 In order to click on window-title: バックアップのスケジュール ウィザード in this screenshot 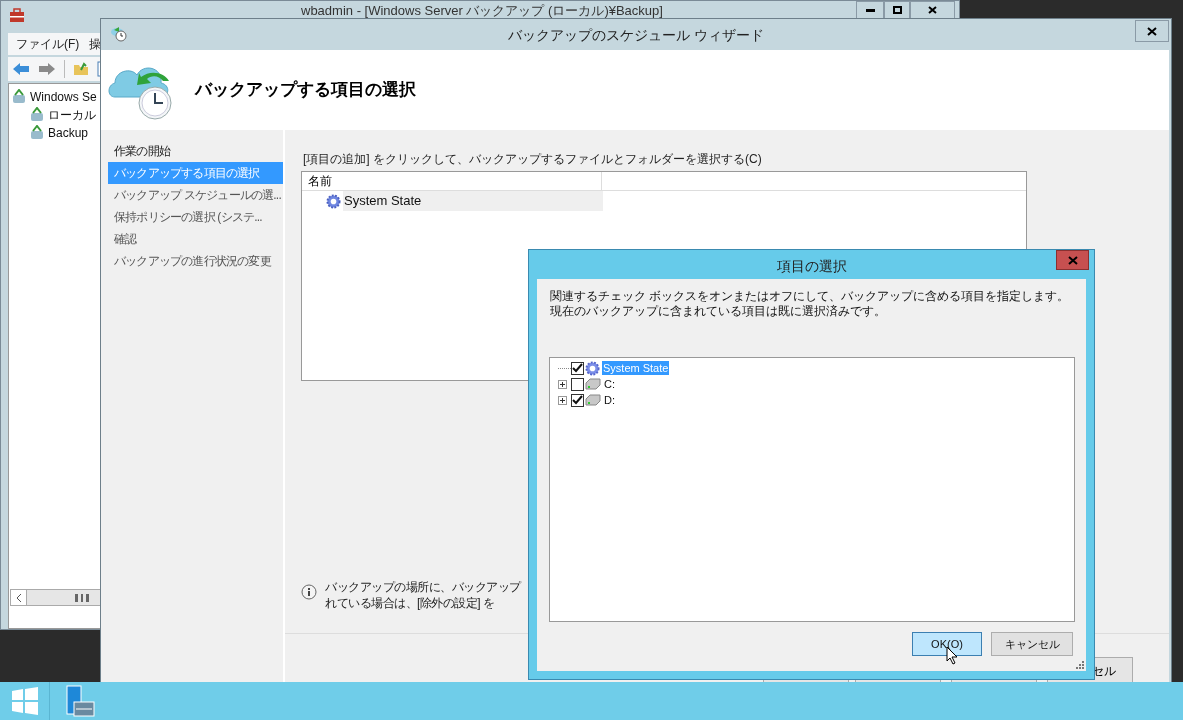, I will do `click(636, 35)`.